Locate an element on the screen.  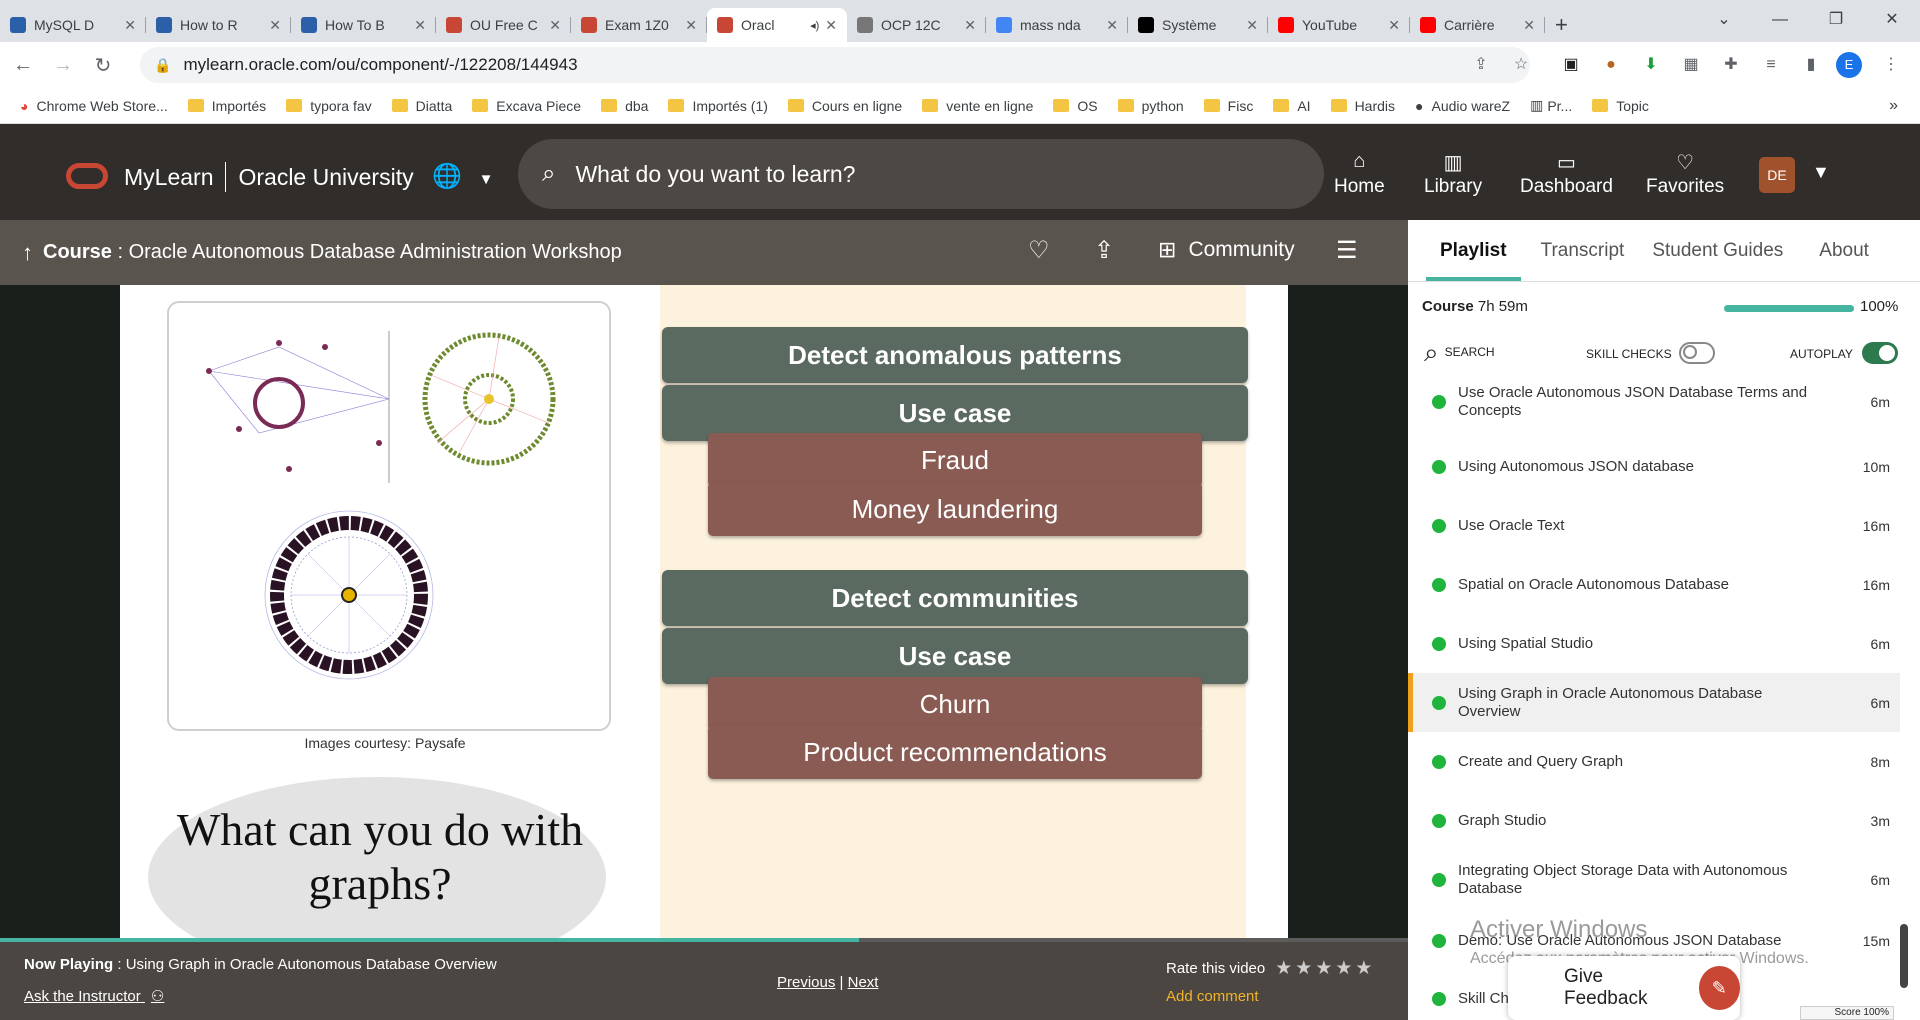
browser-tab: Oracl ◂) ✕ is located at coordinates (777, 25).